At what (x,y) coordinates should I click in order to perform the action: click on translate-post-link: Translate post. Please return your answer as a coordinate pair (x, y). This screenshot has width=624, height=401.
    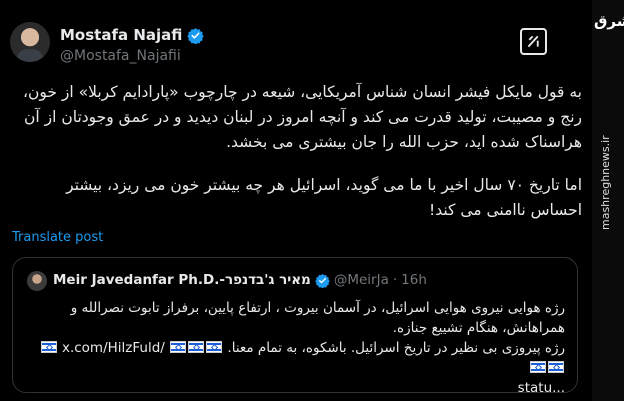
    Looking at the image, I should click on (57, 237).